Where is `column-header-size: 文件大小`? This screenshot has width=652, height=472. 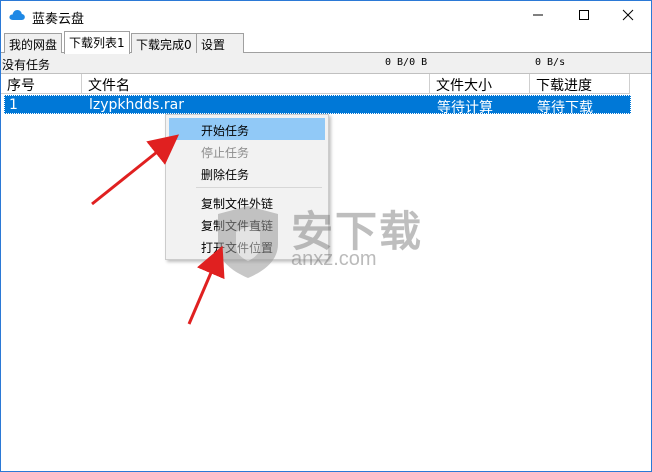
column-header-size: 文件大小 is located at coordinates (480, 84).